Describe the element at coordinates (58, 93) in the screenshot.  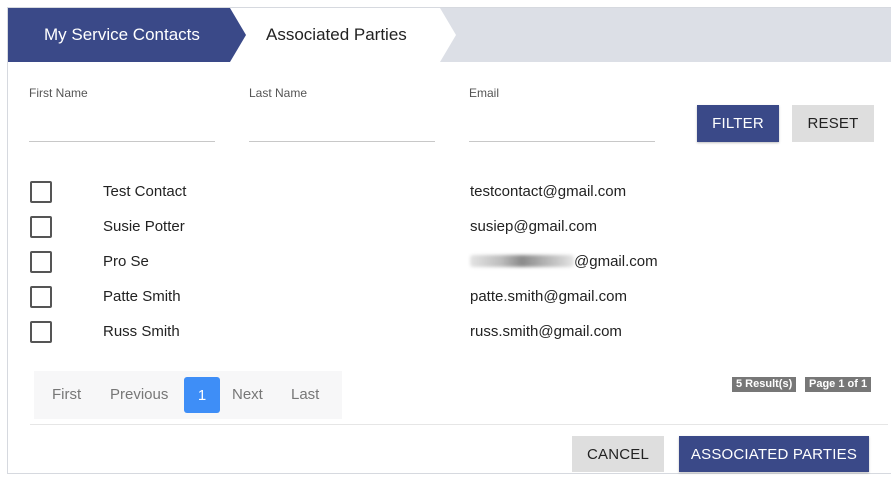
I see `first-name-label: First Name` at that location.